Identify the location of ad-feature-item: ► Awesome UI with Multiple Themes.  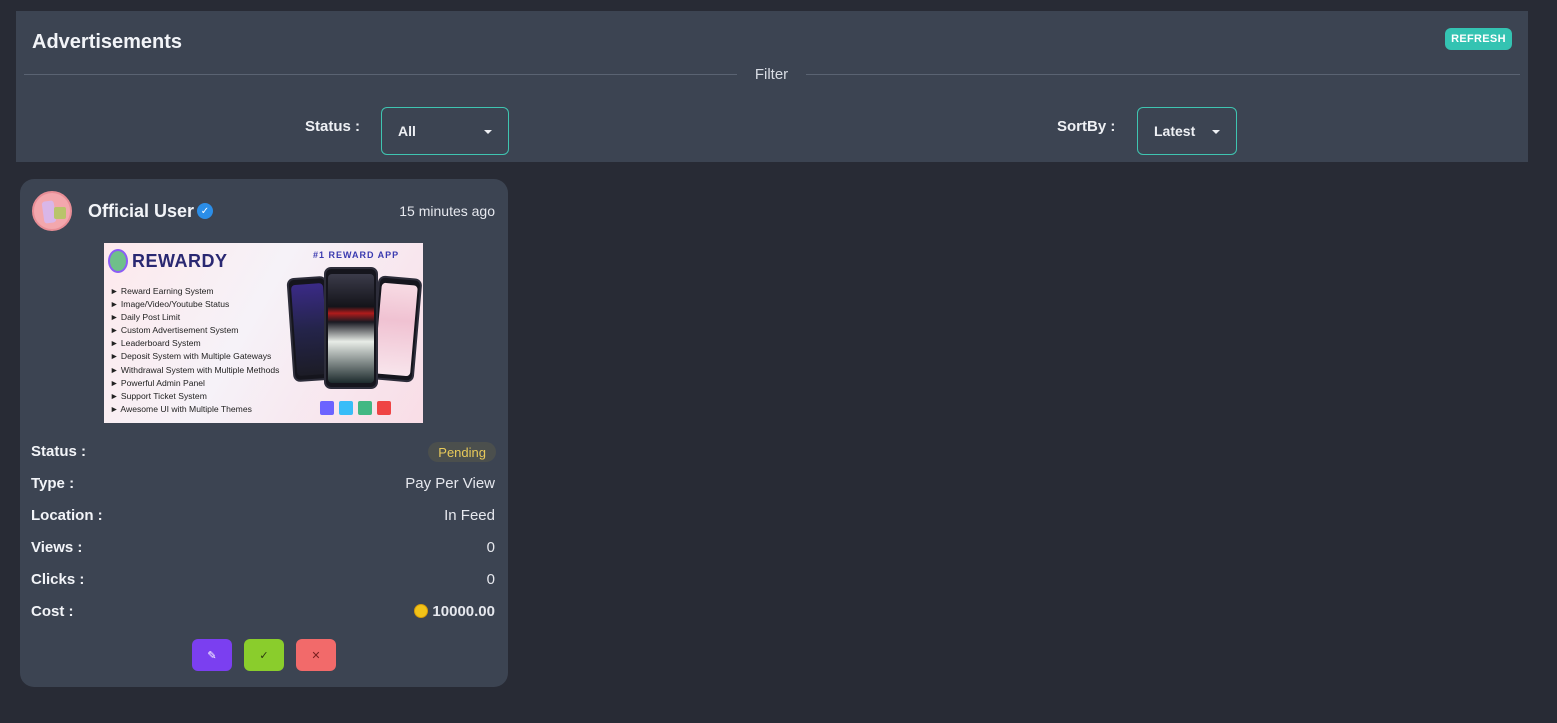
(181, 408).